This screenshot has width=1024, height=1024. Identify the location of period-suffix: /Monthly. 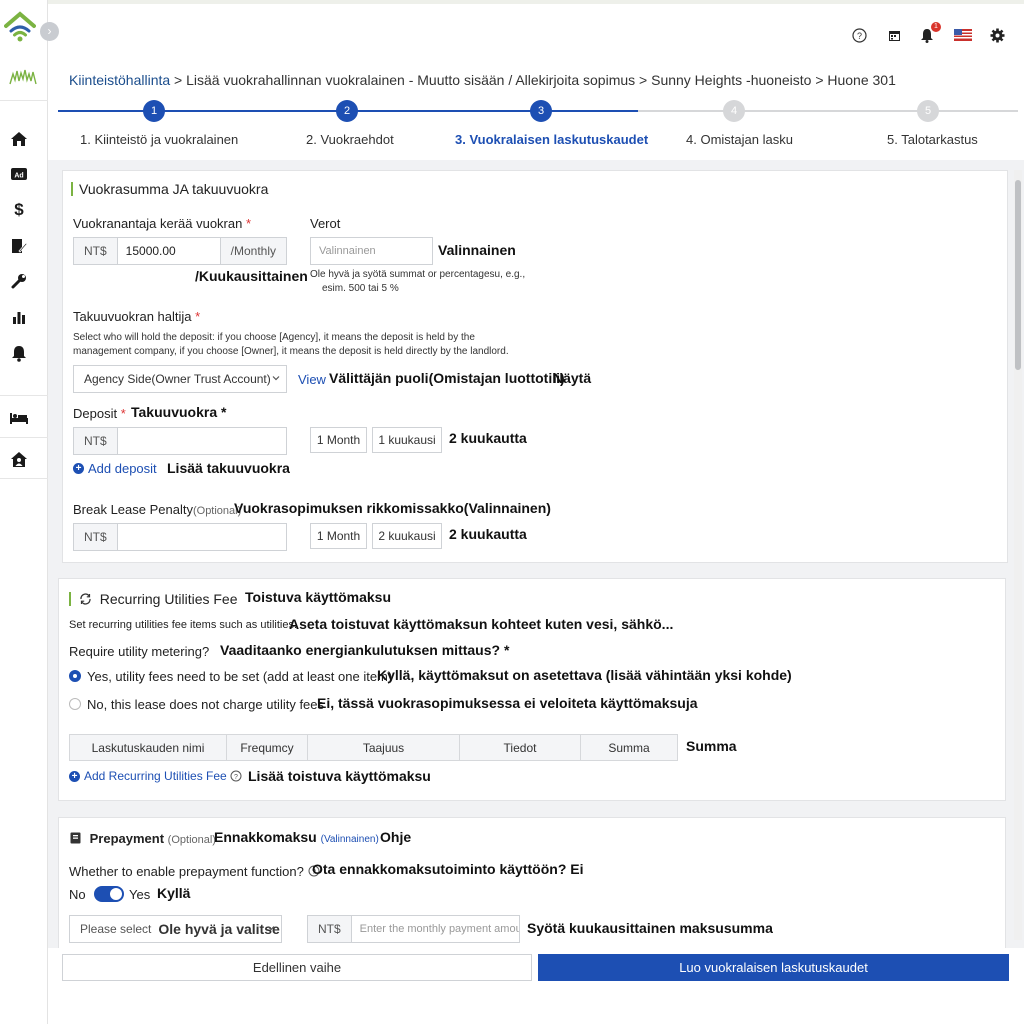
(252, 251).